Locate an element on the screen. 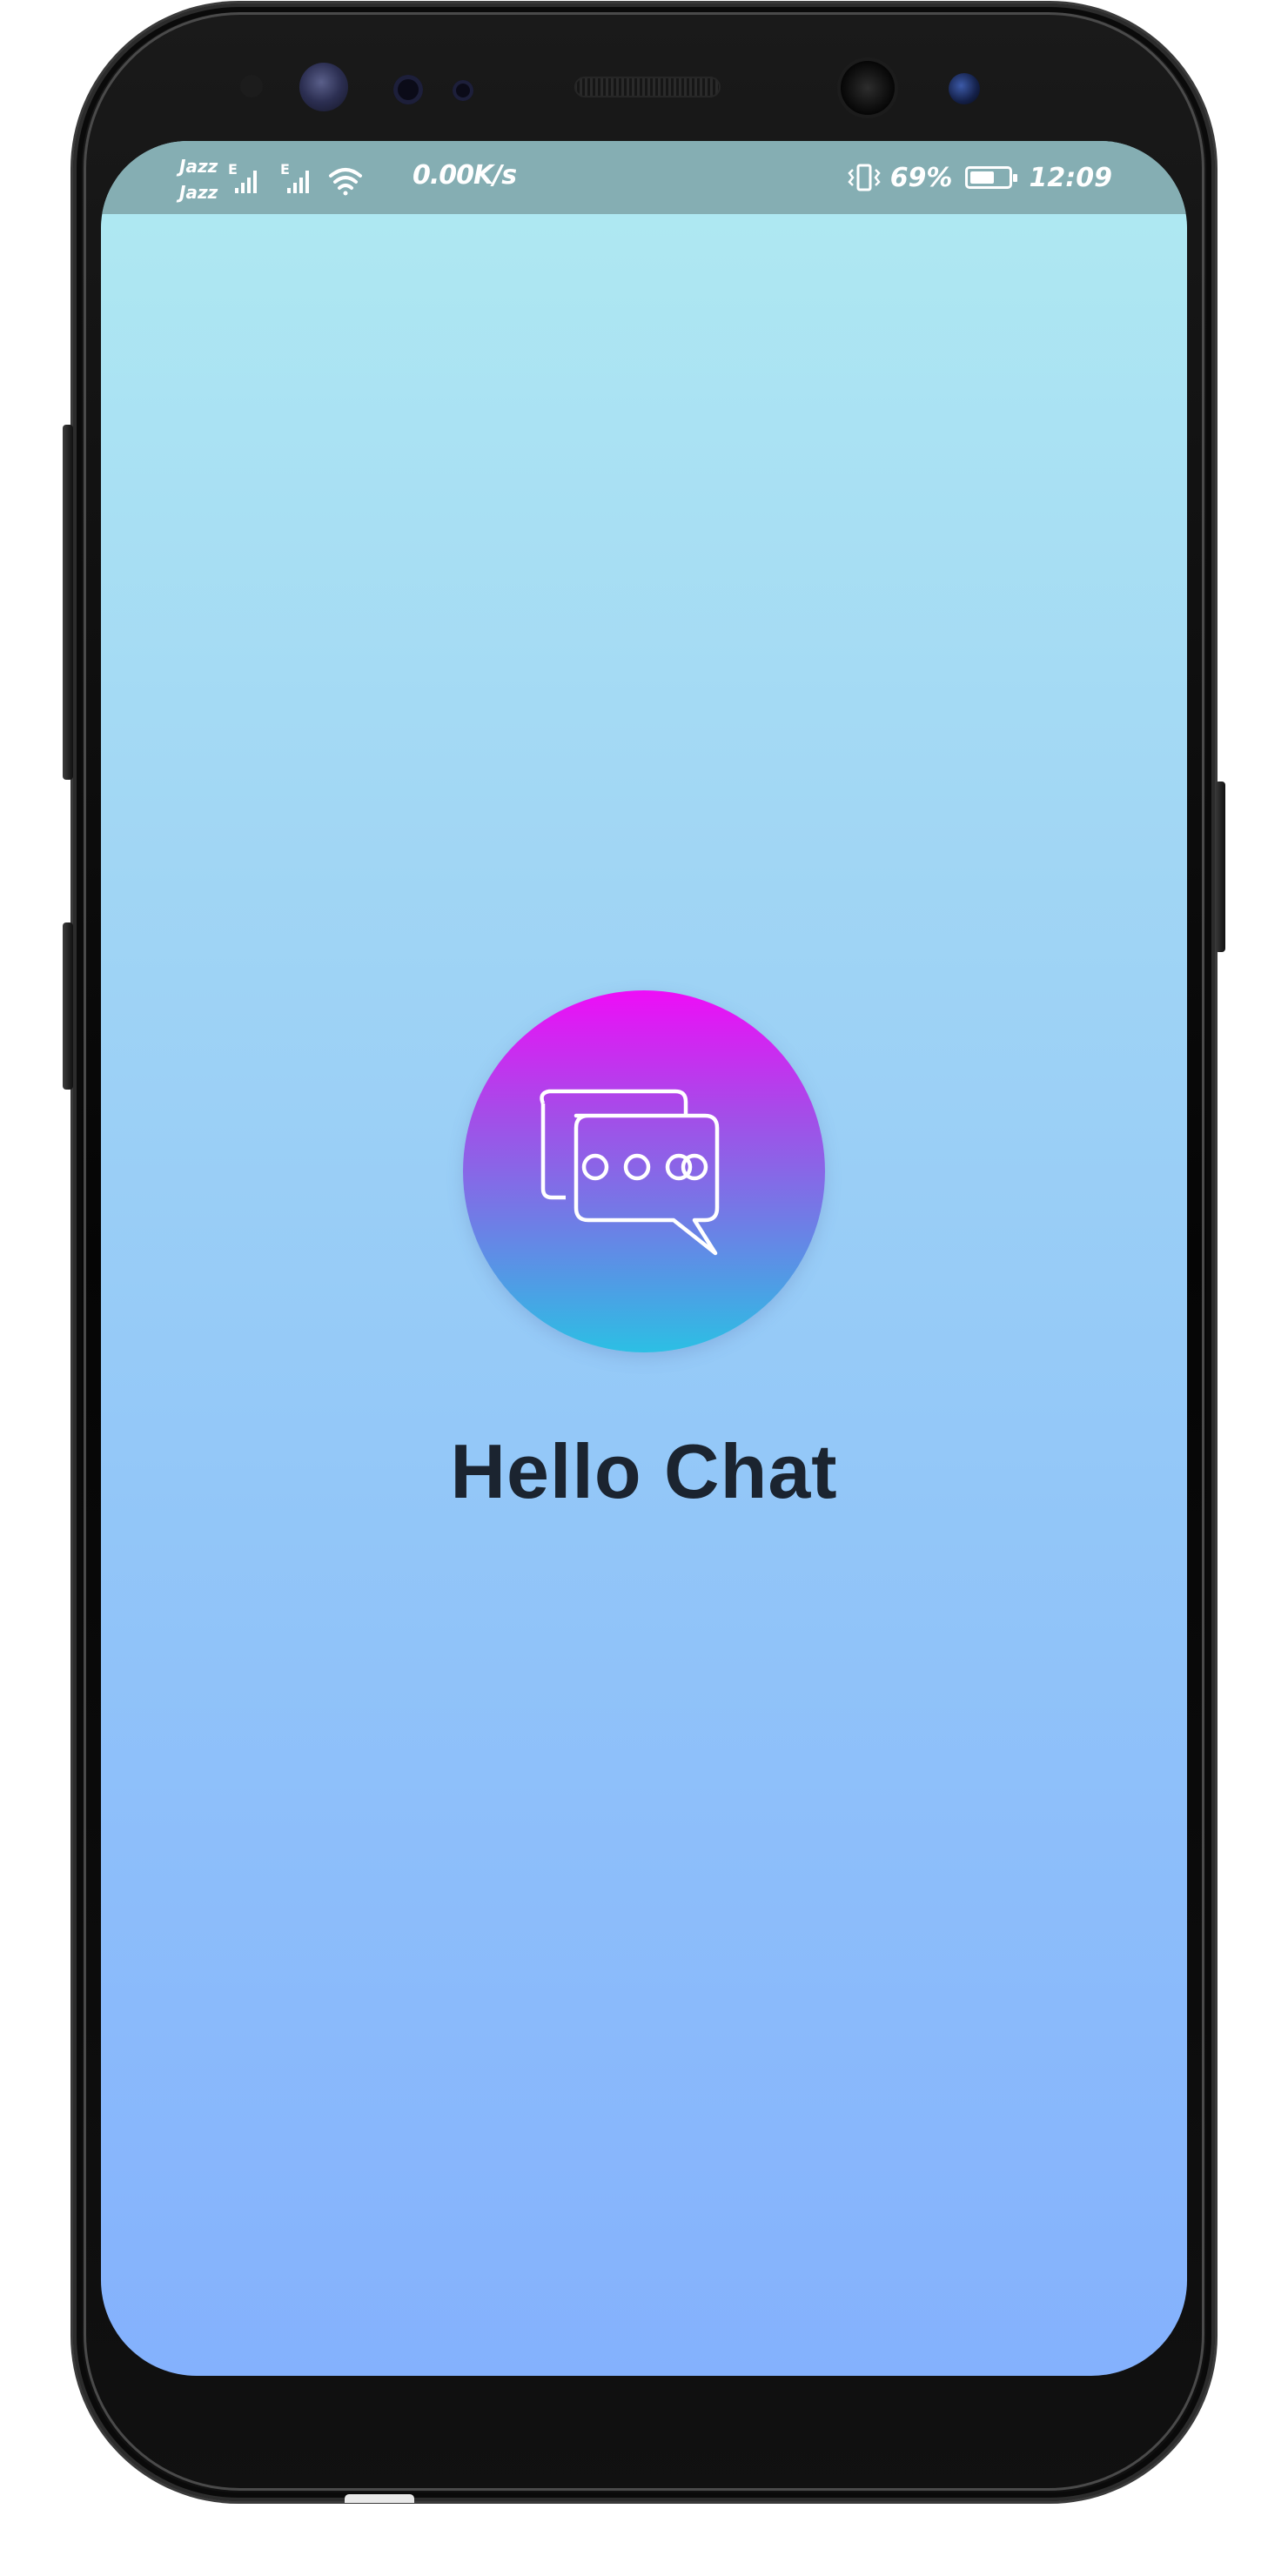 The height and width of the screenshot is (2576, 1288). power-button is located at coordinates (1220, 867).